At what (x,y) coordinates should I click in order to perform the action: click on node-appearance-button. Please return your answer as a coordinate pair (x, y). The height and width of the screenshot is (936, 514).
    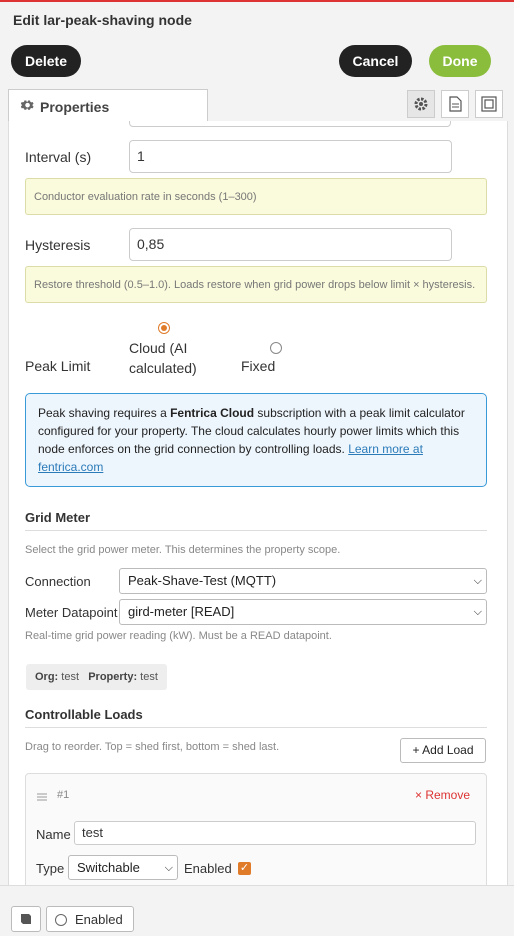
    Looking at the image, I should click on (489, 104).